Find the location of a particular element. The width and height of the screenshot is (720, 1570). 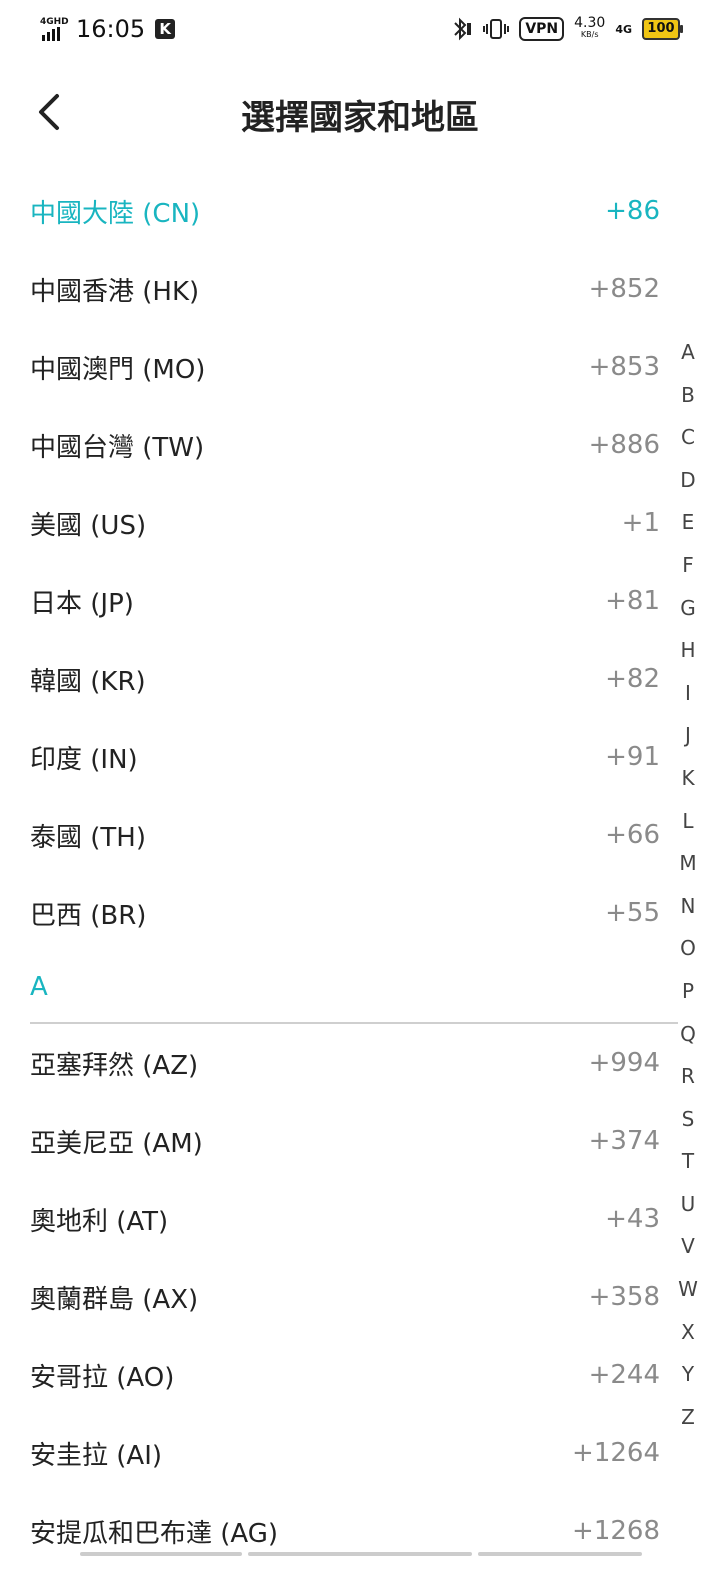

country-row: 奧蘭群島 (AX) +358 is located at coordinates (360, 1297).